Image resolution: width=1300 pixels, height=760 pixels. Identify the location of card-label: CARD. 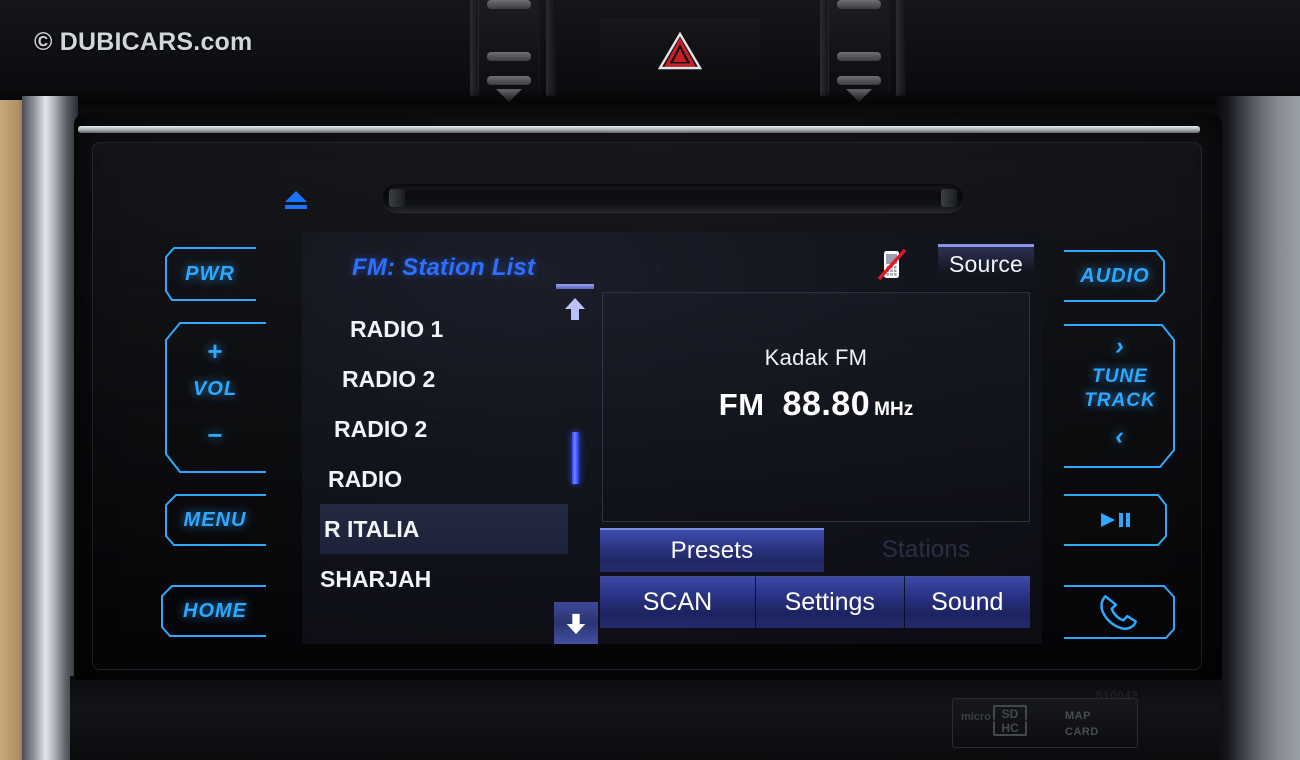
(1082, 732).